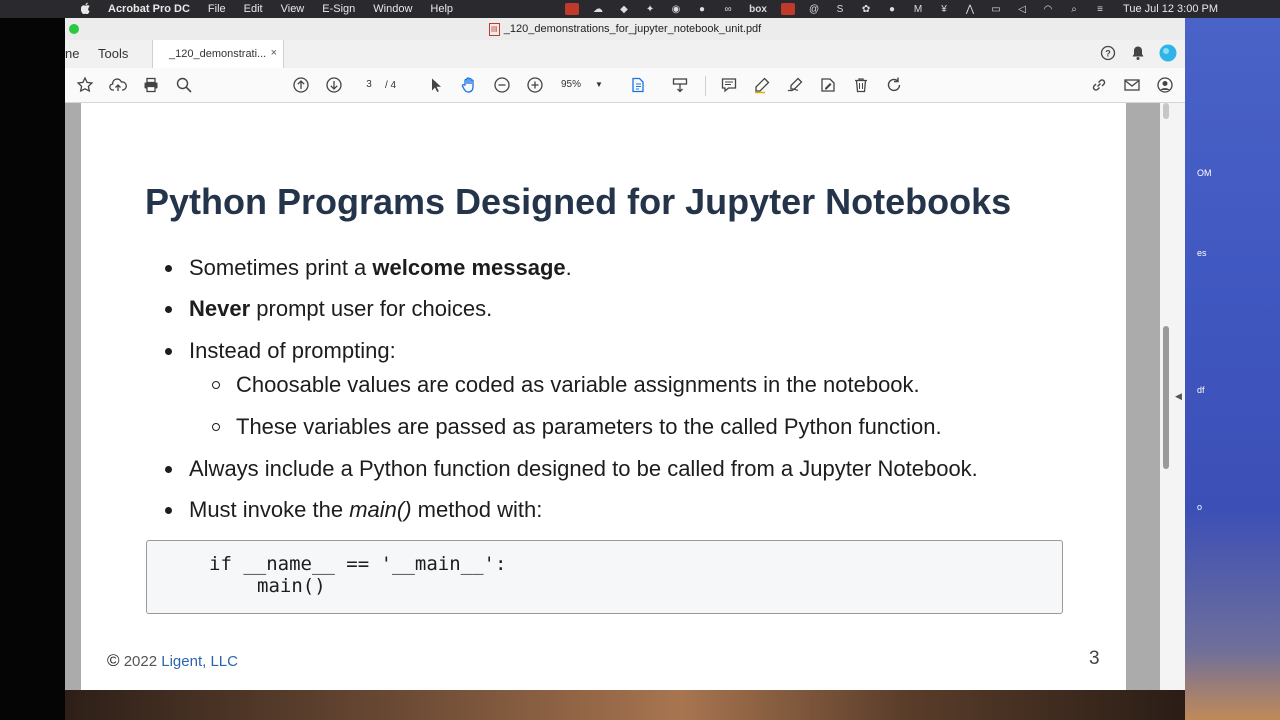  What do you see at coordinates (1099, 85) in the screenshot?
I see `share-link-icon` at bounding box center [1099, 85].